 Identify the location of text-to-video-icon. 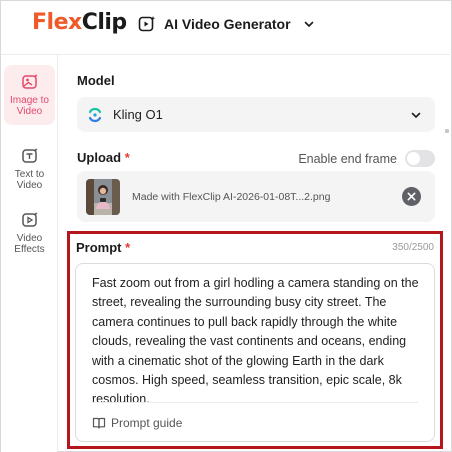
(29, 155).